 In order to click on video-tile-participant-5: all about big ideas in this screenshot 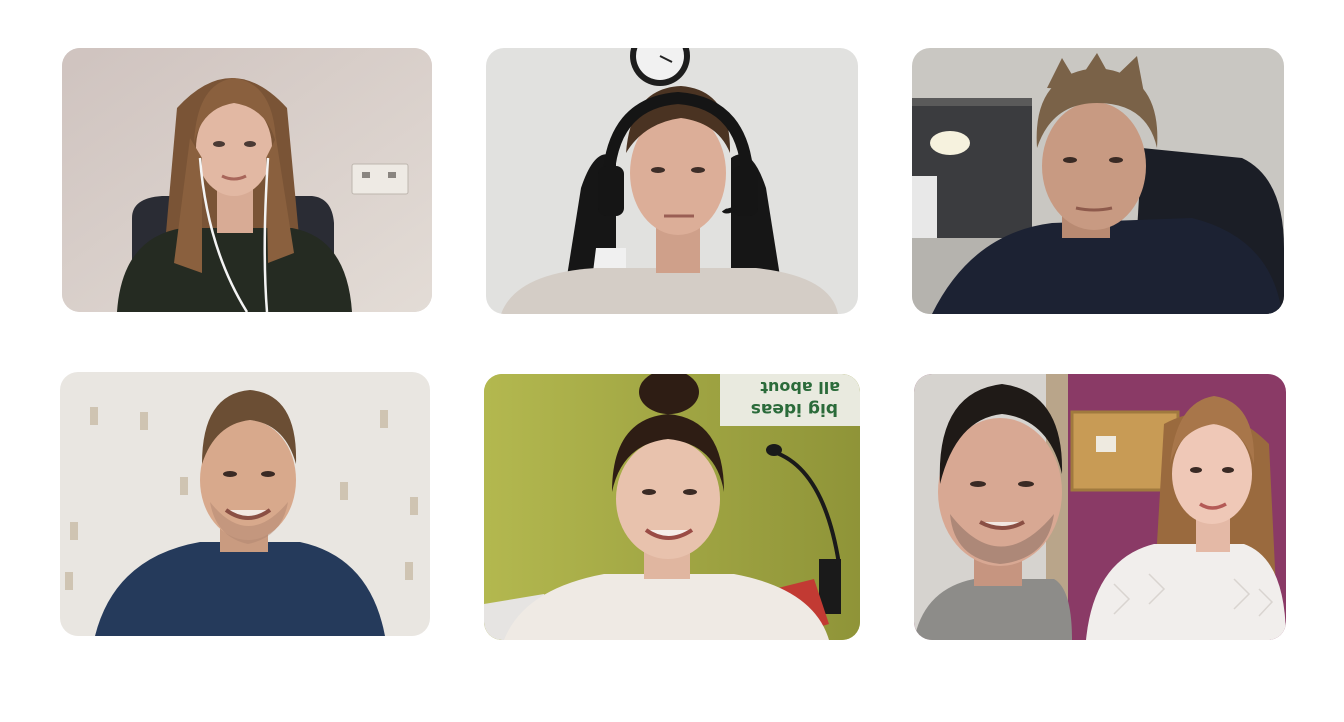, I will do `click(672, 507)`.